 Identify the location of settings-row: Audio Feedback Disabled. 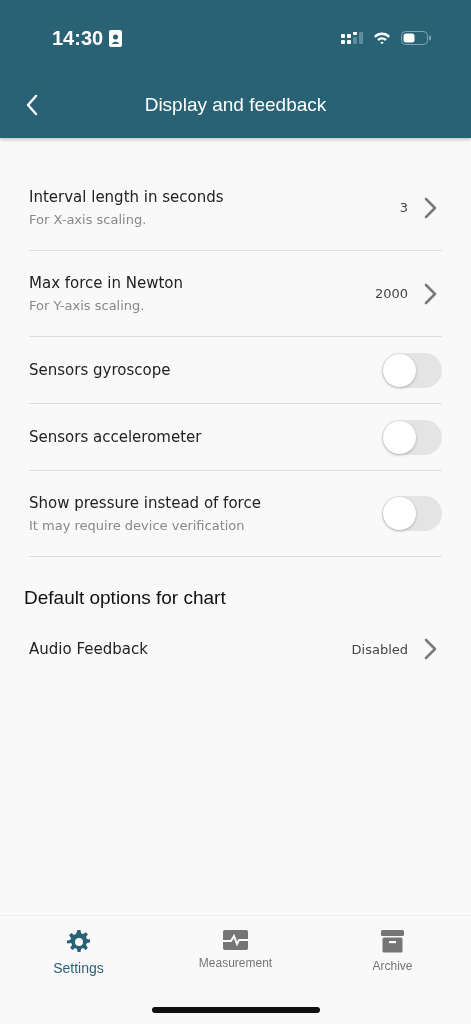
(235, 649).